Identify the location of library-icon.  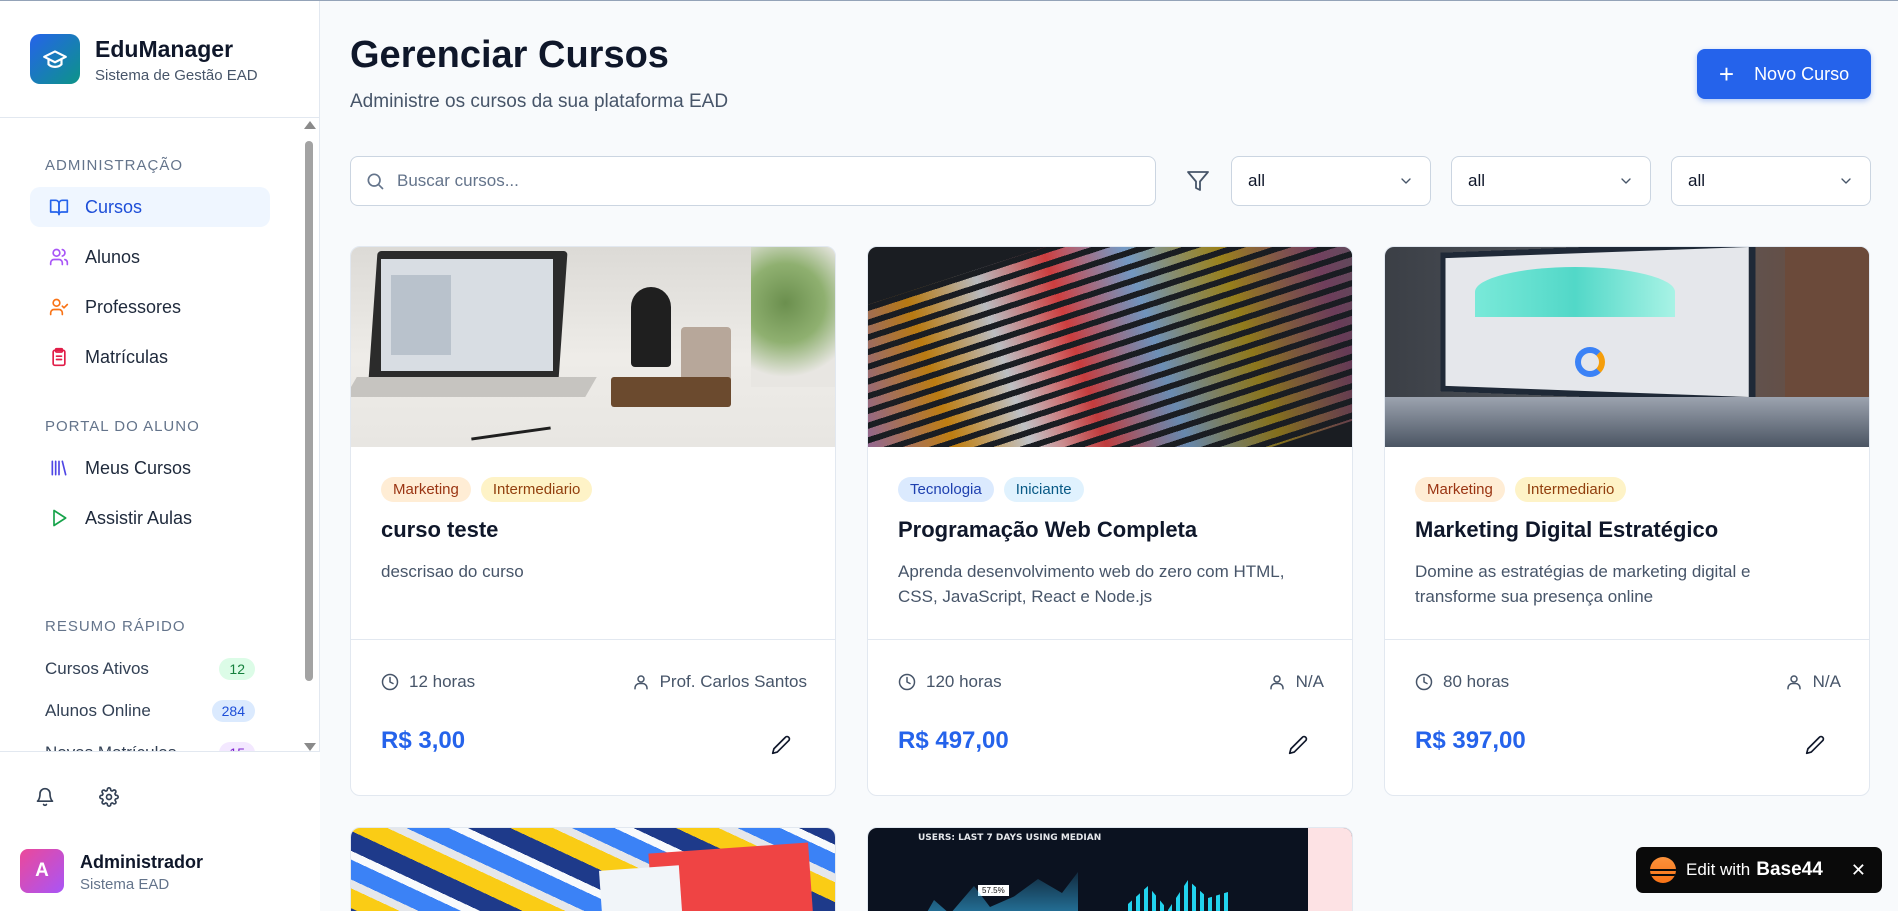
(59, 468).